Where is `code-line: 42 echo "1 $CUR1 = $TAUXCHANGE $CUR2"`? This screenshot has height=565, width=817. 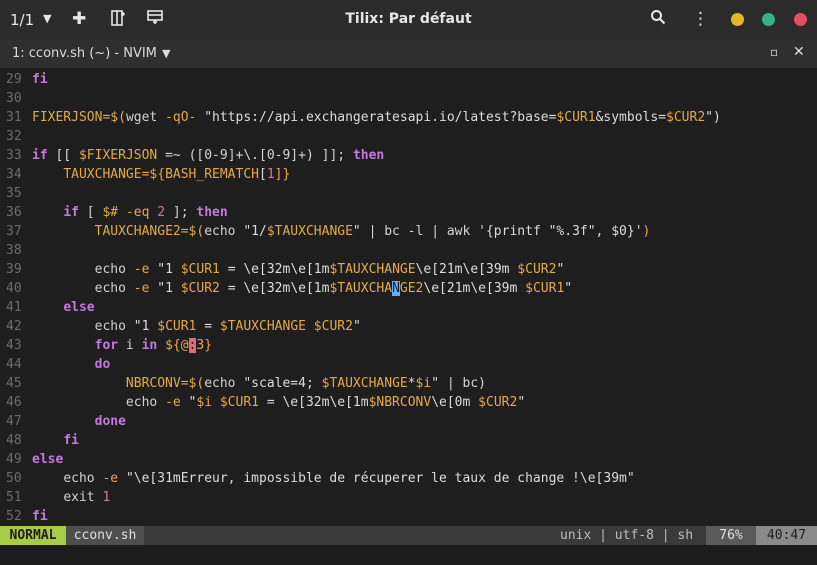 code-line: 42 echo "1 $CUR1 = $TAUXCHANGE $CUR2" is located at coordinates (408, 326).